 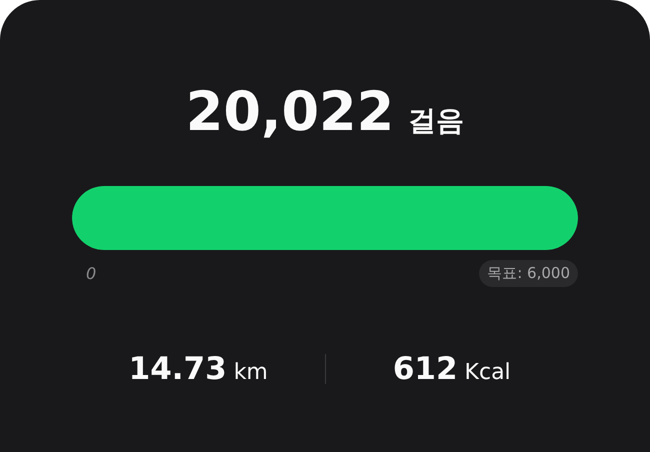 I want to click on stat-value: 612, so click(x=425, y=369).